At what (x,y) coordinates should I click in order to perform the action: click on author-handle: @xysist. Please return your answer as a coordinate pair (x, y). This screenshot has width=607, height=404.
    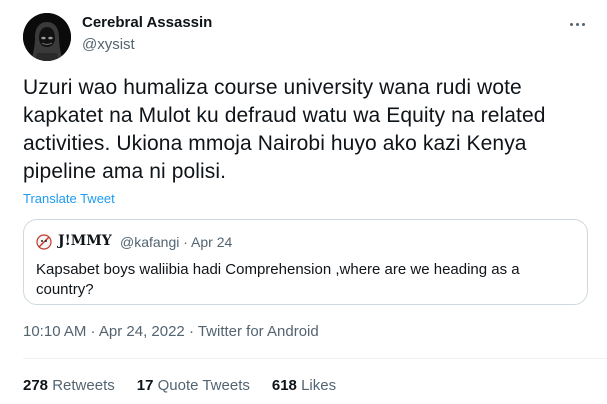
    Looking at the image, I should click on (108, 44).